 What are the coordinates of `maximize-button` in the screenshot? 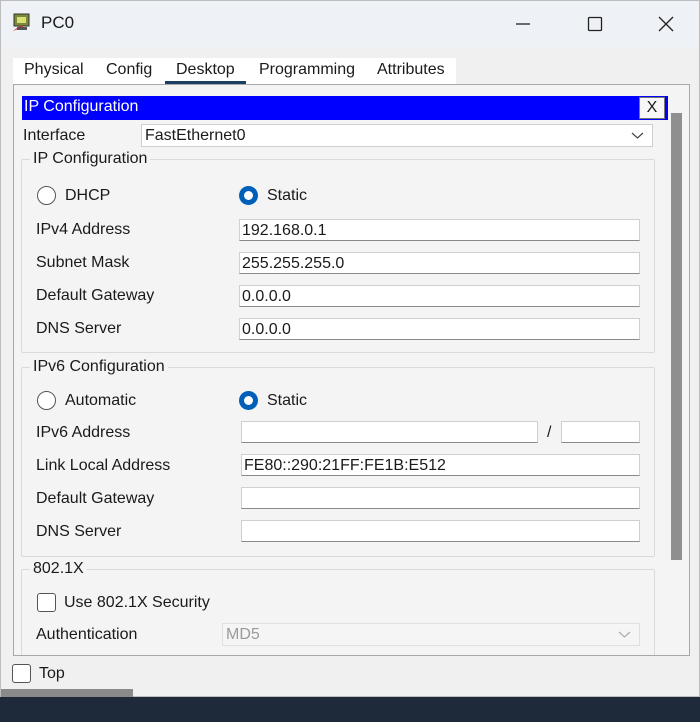 It's located at (595, 24).